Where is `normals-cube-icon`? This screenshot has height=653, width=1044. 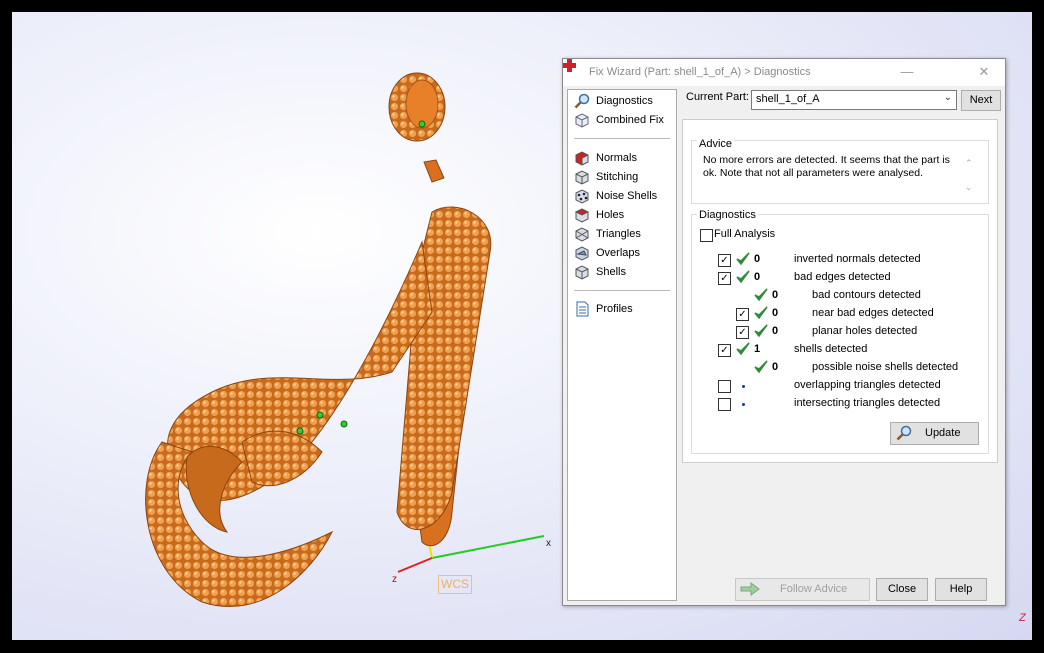
normals-cube-icon is located at coordinates (582, 158).